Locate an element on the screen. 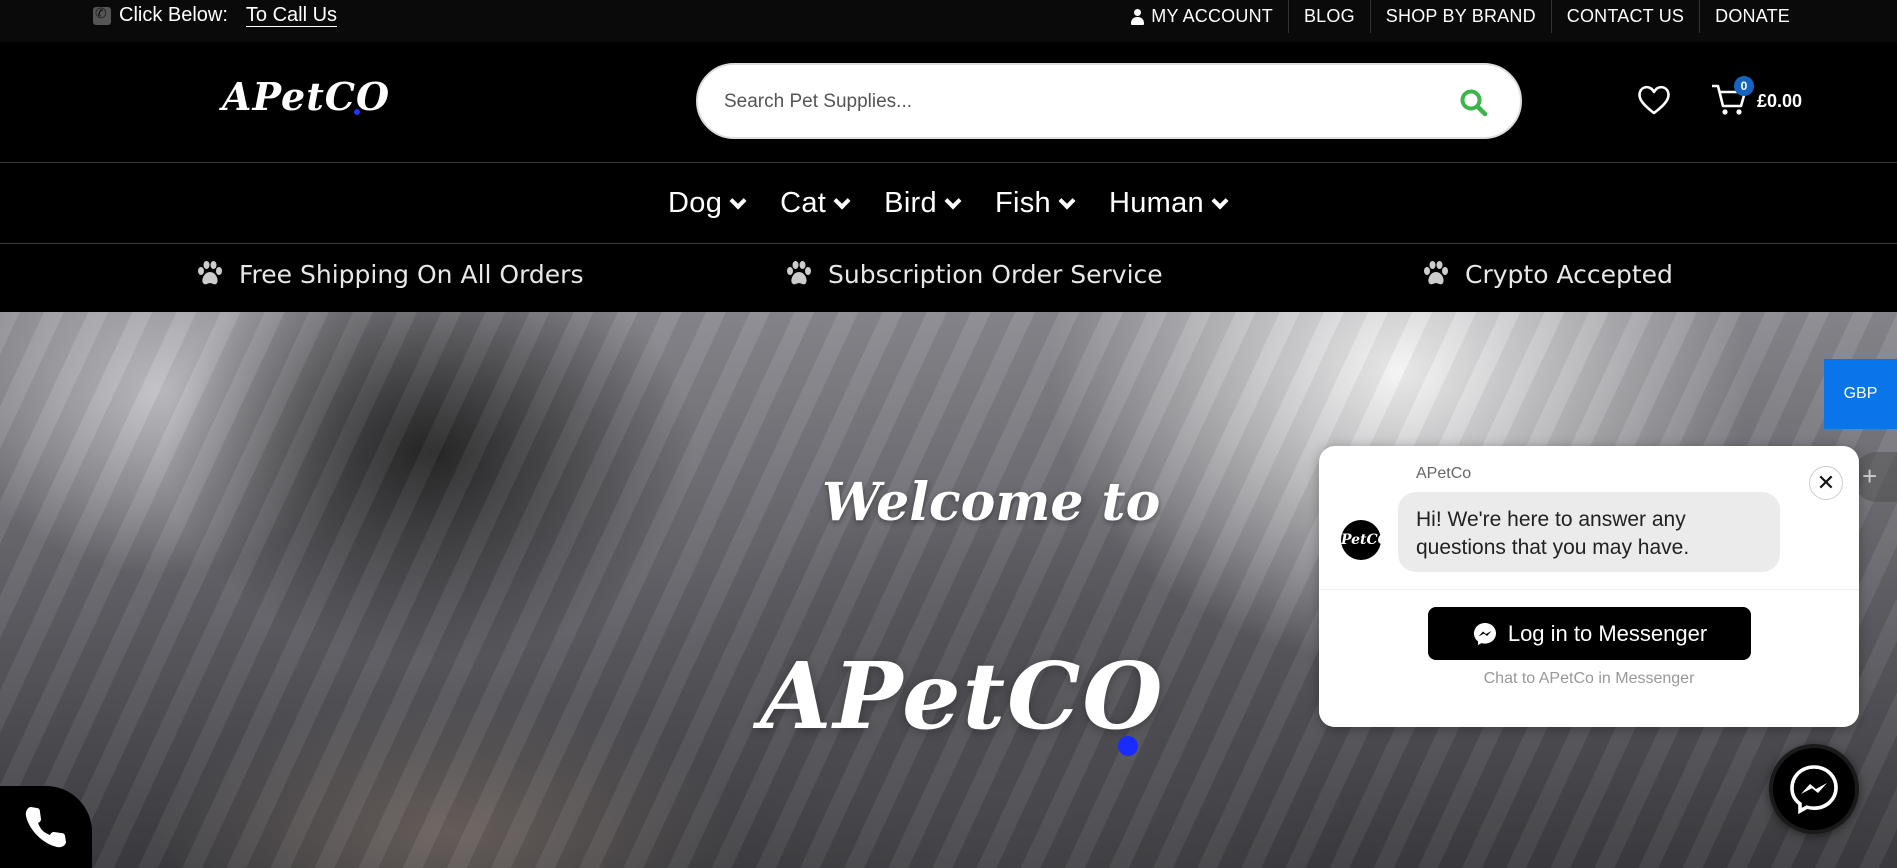 This screenshot has height=868, width=1897. nav-fish: Fish is located at coordinates (1037, 203).